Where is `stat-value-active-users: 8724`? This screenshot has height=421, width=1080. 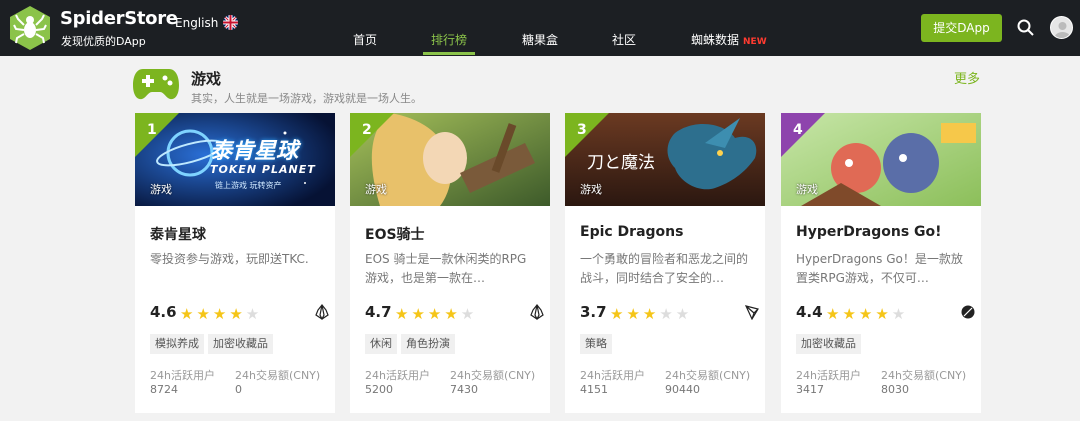
stat-value-active-users: 8724 is located at coordinates (164, 389).